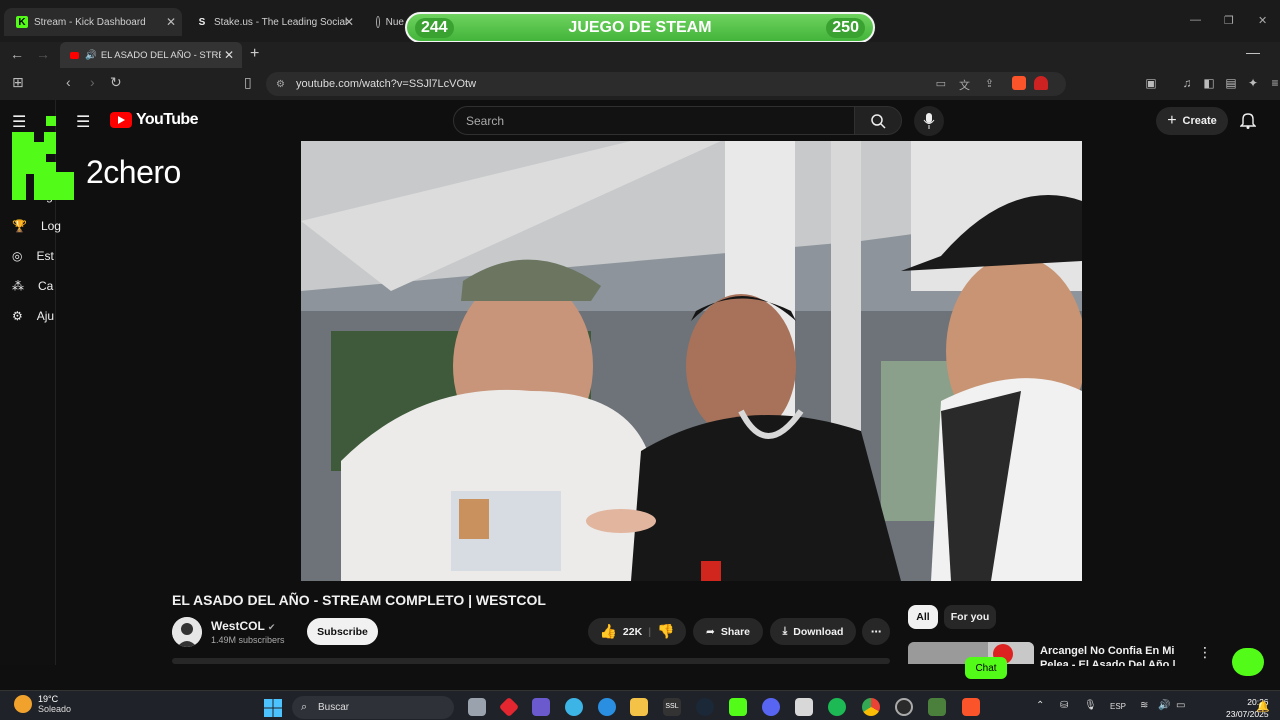  What do you see at coordinates (672, 707) in the screenshot?
I see `ssl-app-icon: SSL` at bounding box center [672, 707].